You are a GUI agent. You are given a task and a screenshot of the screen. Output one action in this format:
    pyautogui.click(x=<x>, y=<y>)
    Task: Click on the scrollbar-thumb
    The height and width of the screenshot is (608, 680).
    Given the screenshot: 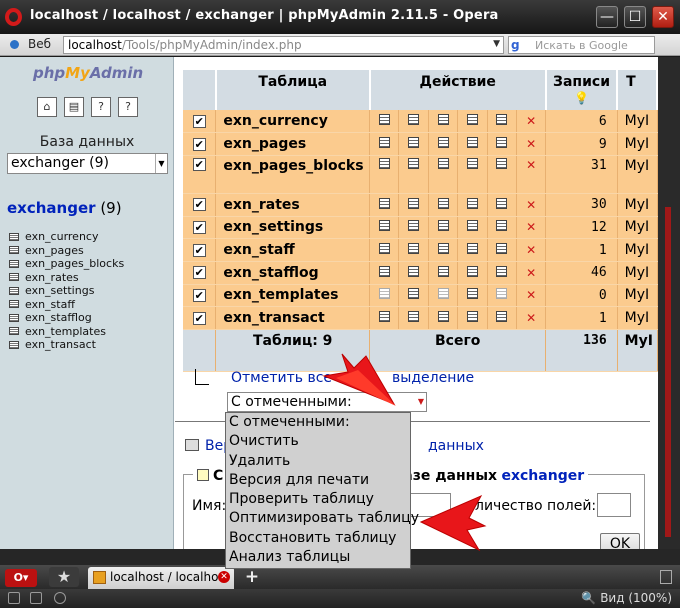 What is the action you would take?
    pyautogui.click(x=668, y=372)
    